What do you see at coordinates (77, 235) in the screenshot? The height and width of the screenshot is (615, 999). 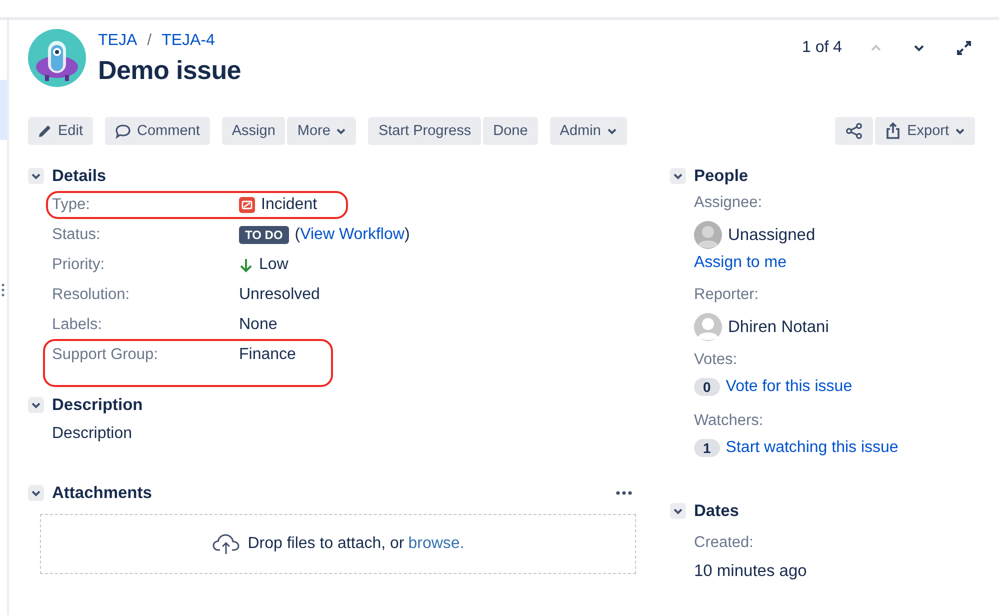 I see `field-label: Status:` at bounding box center [77, 235].